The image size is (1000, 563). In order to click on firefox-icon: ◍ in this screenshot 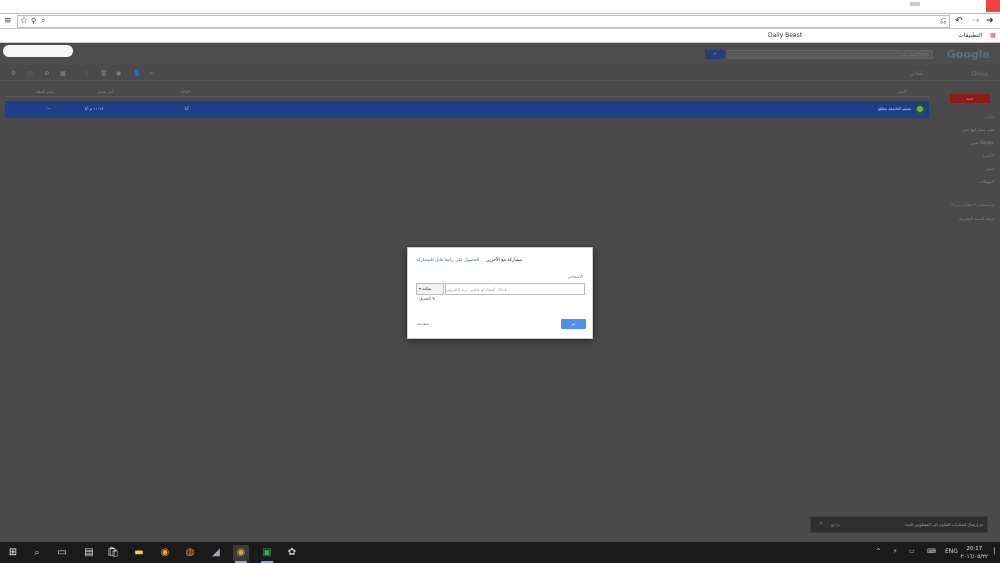, I will do `click(190, 553)`.